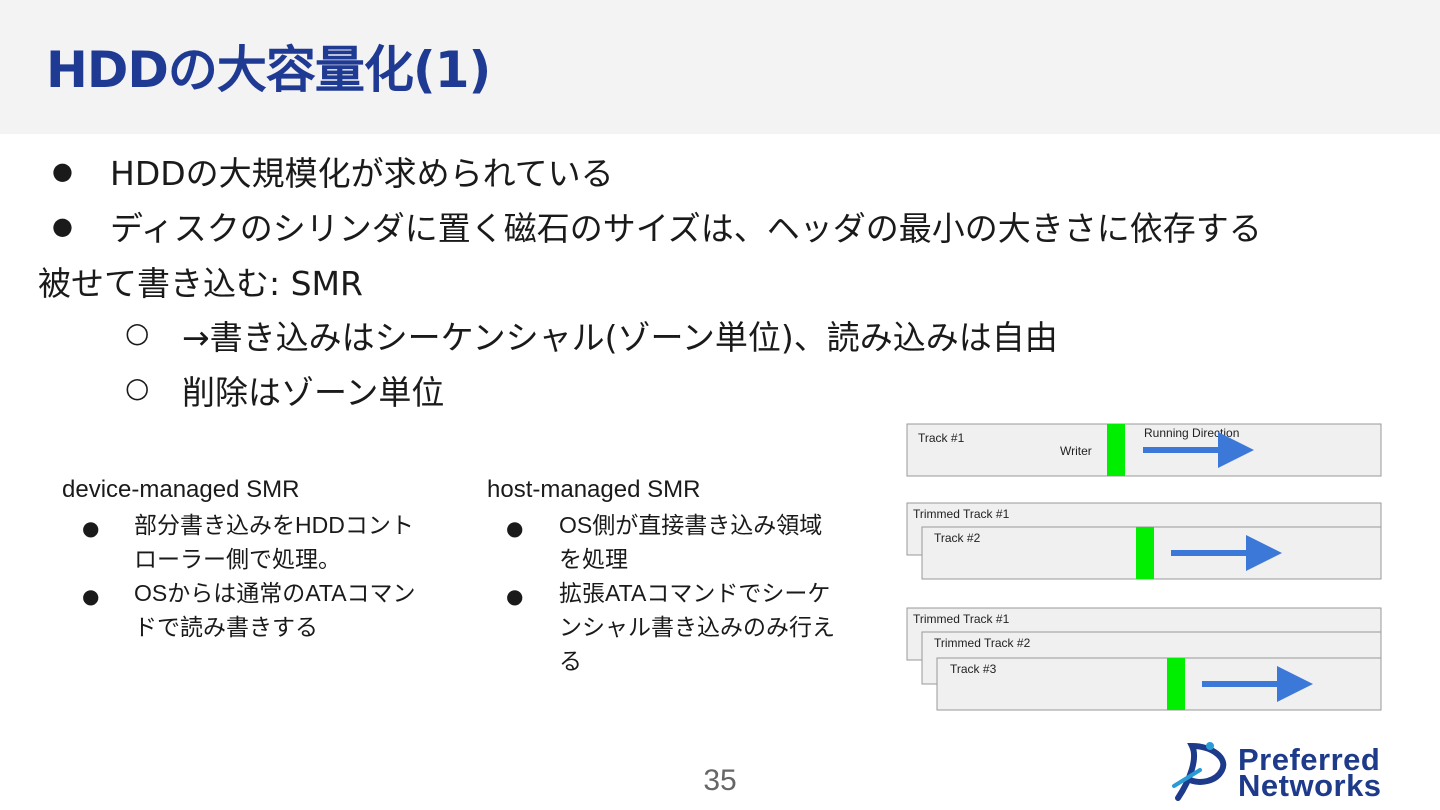 This screenshot has height=810, width=1440. I want to click on writer-label: Writer, so click(1076, 451).